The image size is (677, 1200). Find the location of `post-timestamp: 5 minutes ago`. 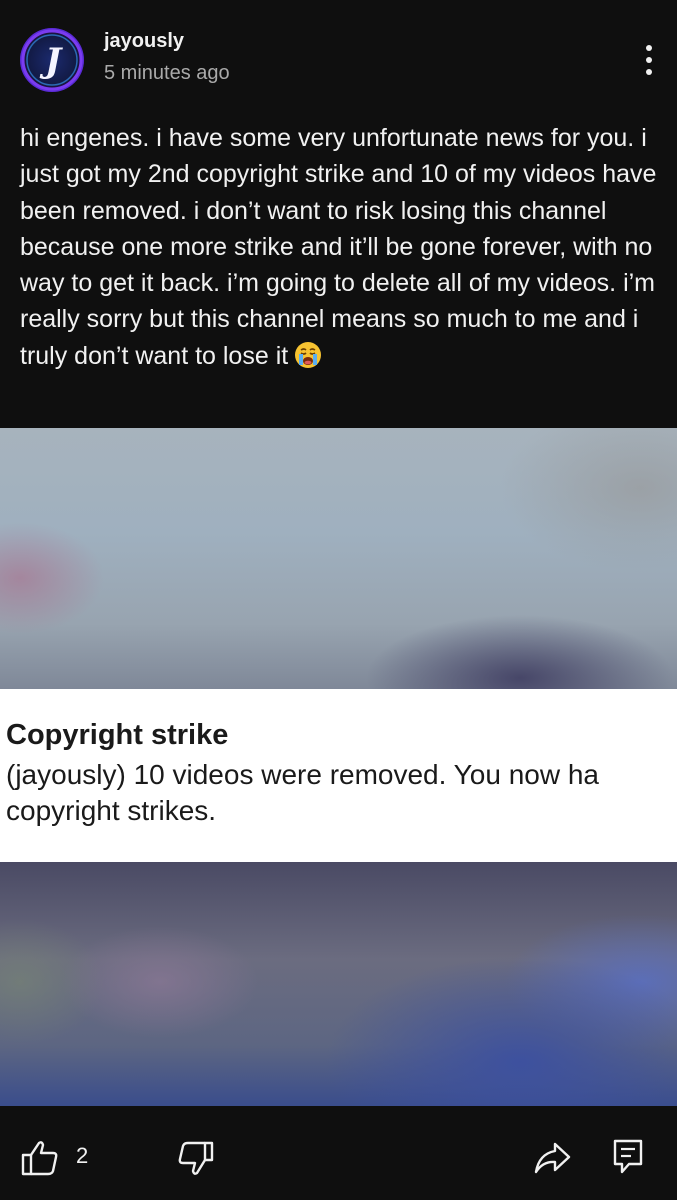

post-timestamp: 5 minutes ago is located at coordinates (167, 73).